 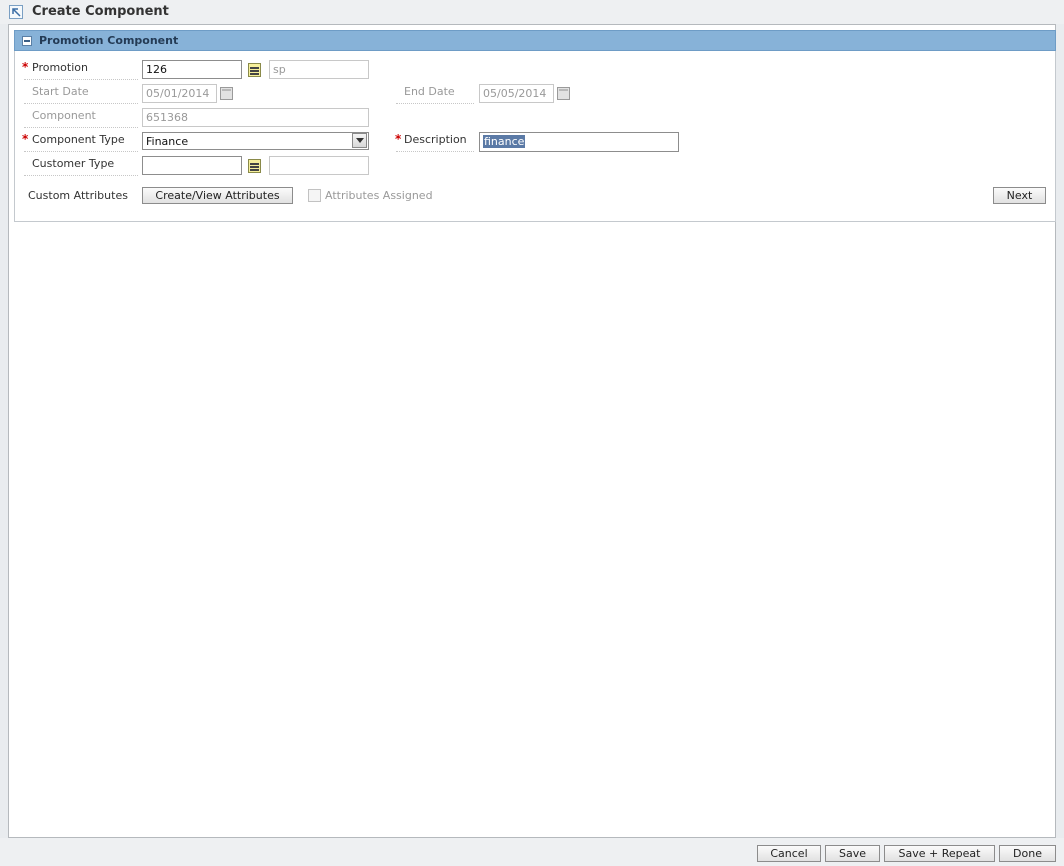 I want to click on cancel-button: Cancel, so click(x=789, y=853).